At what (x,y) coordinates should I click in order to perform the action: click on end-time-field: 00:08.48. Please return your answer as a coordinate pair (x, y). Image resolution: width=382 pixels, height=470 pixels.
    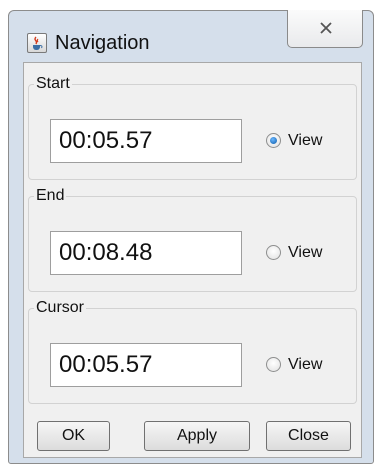
    Looking at the image, I should click on (146, 253).